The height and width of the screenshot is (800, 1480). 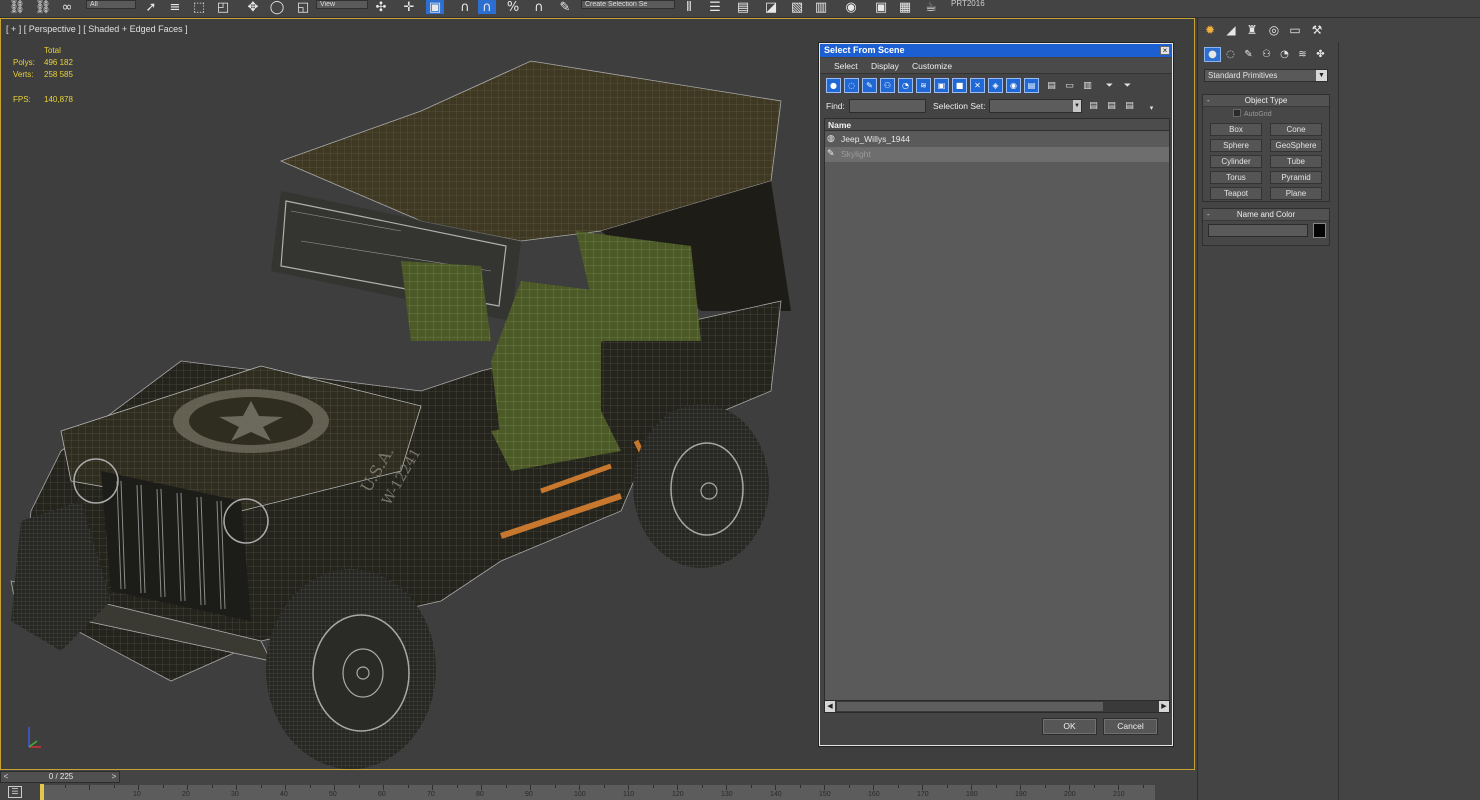 What do you see at coordinates (1031, 85) in the screenshot?
I see `display-hidden-icon: ▤` at bounding box center [1031, 85].